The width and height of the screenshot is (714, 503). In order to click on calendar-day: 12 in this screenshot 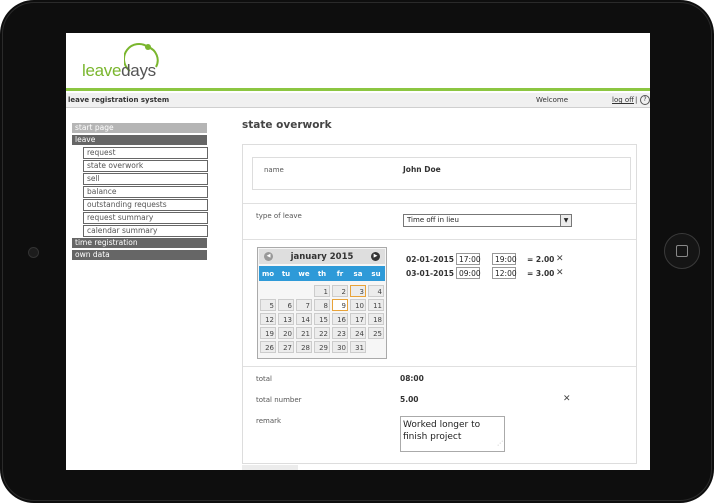, I will do `click(268, 319)`.